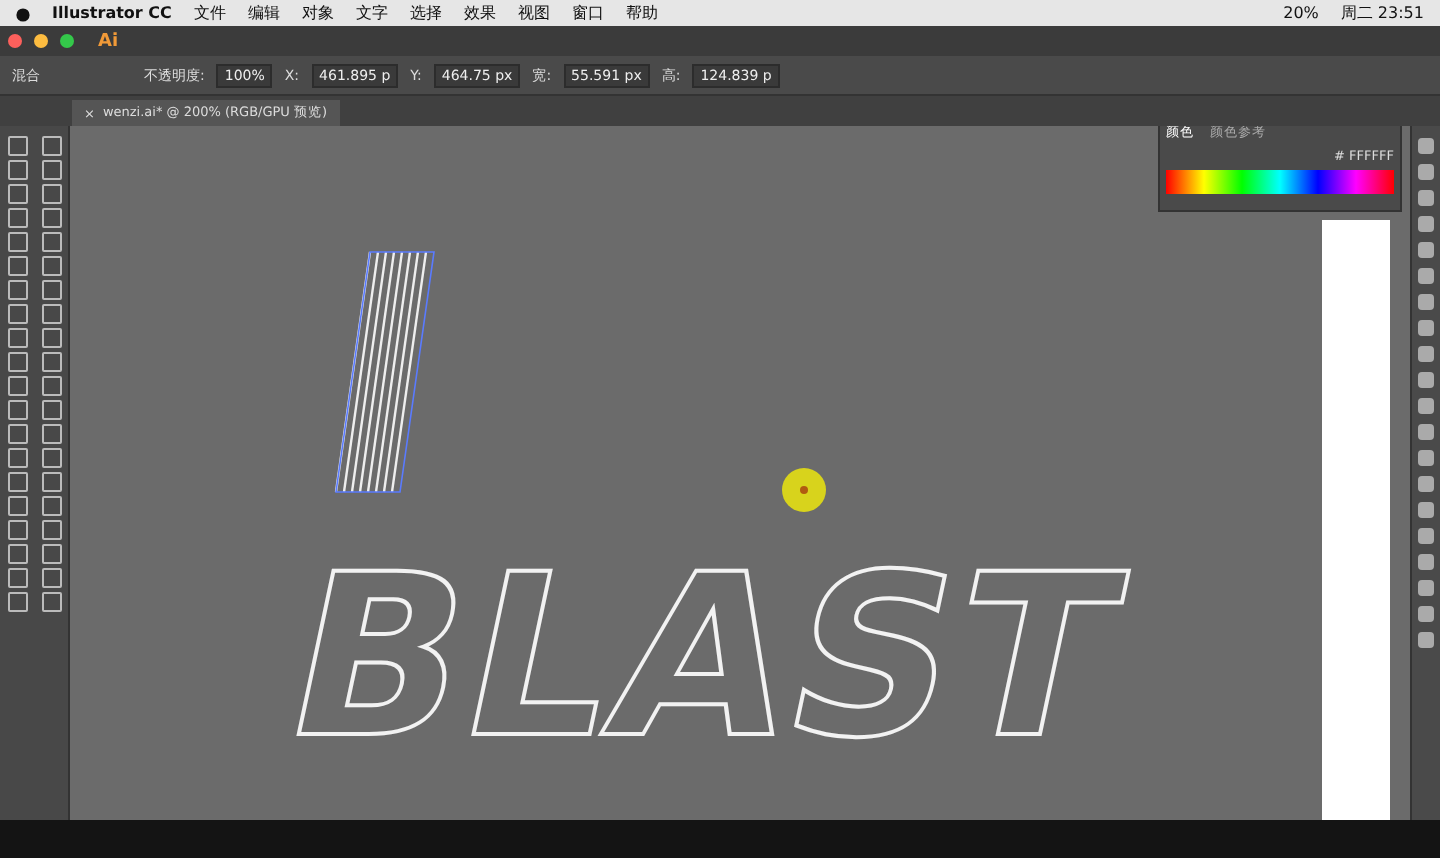  Describe the element at coordinates (804, 490) in the screenshot. I see `cursor-highlight-icon` at that location.